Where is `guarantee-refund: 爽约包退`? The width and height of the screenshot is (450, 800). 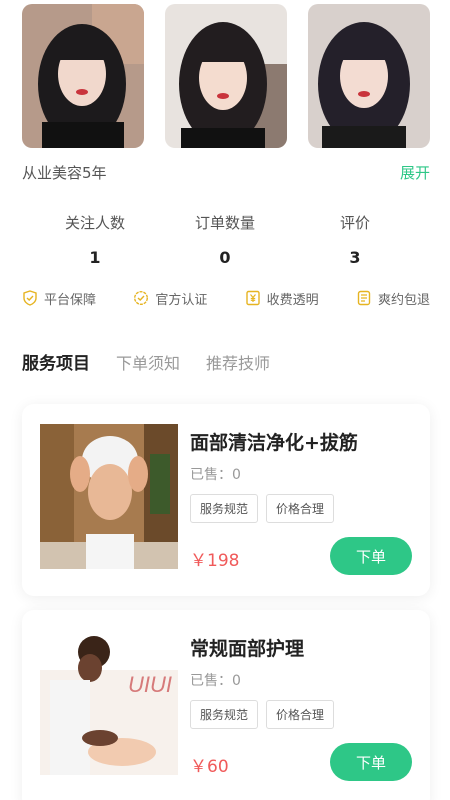 guarantee-refund: 爽约包退 is located at coordinates (393, 298).